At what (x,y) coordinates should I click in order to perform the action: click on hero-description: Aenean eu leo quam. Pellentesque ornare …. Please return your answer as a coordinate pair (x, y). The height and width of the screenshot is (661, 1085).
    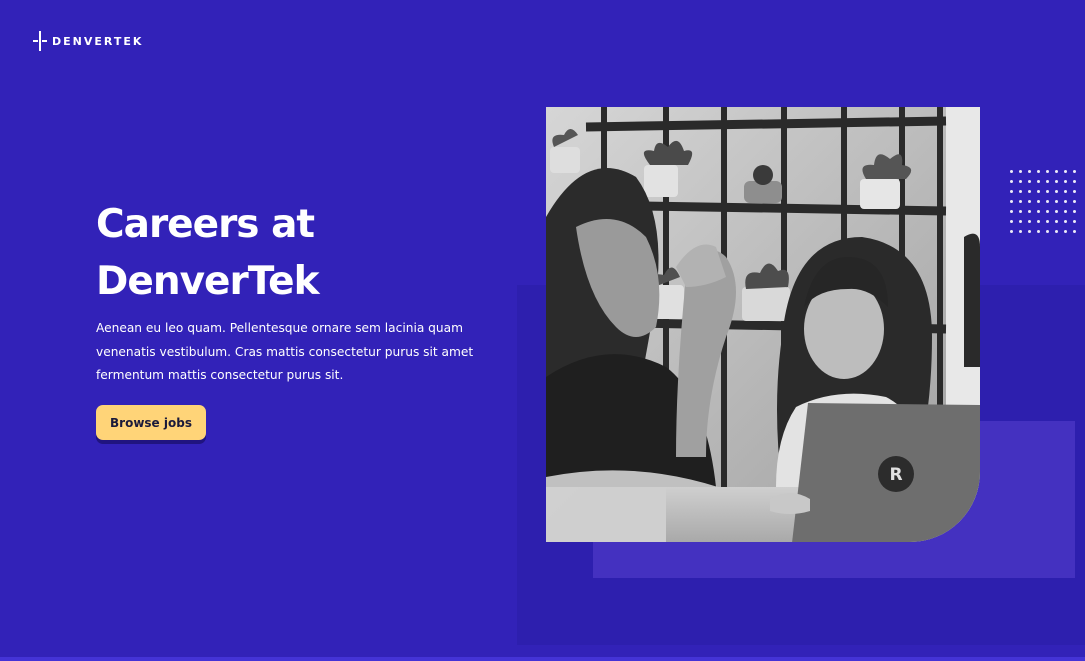
    Looking at the image, I should click on (285, 351).